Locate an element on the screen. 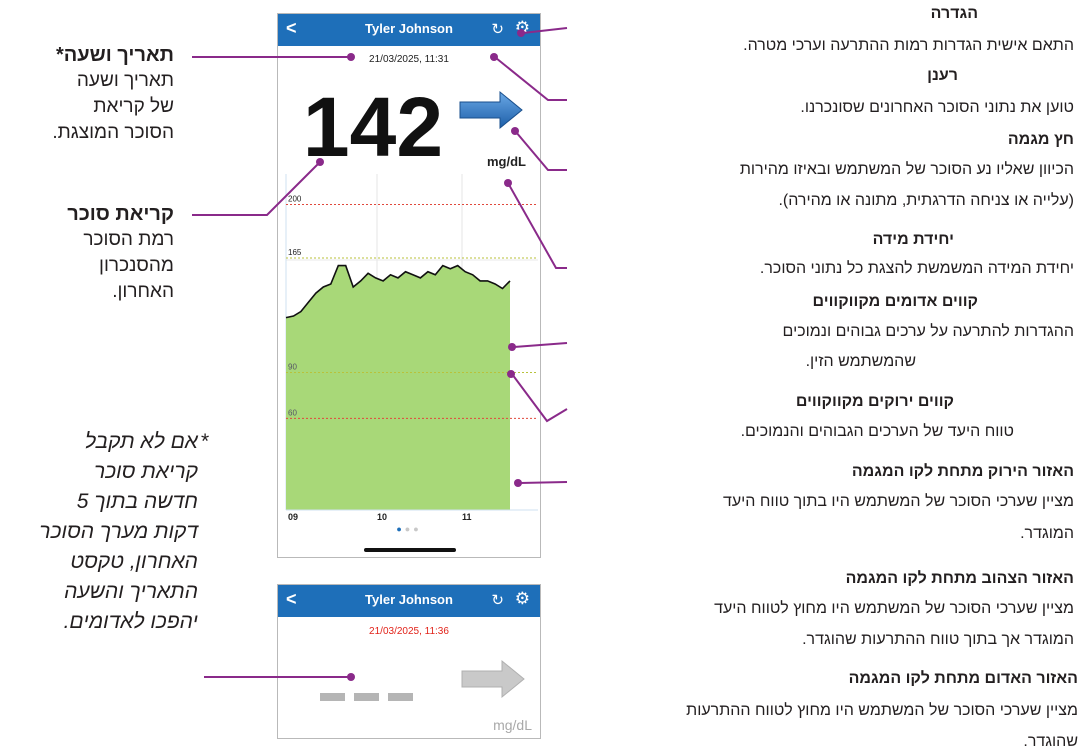  callout-green-area-title: האזור הירוק מתחת לקו המגמה is located at coordinates (962, 471).